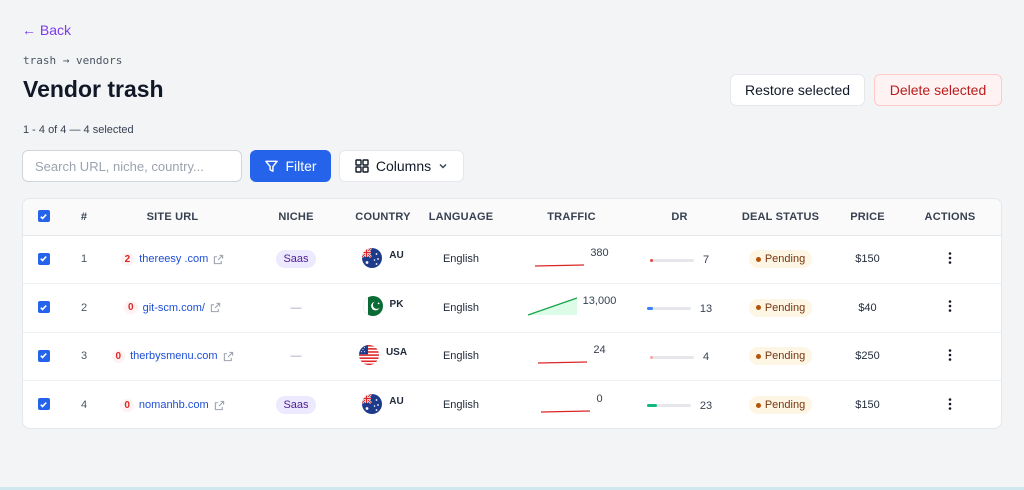 Image resolution: width=1024 pixels, height=490 pixels. What do you see at coordinates (599, 398) in the screenshot?
I see `traffic-value: 0` at bounding box center [599, 398].